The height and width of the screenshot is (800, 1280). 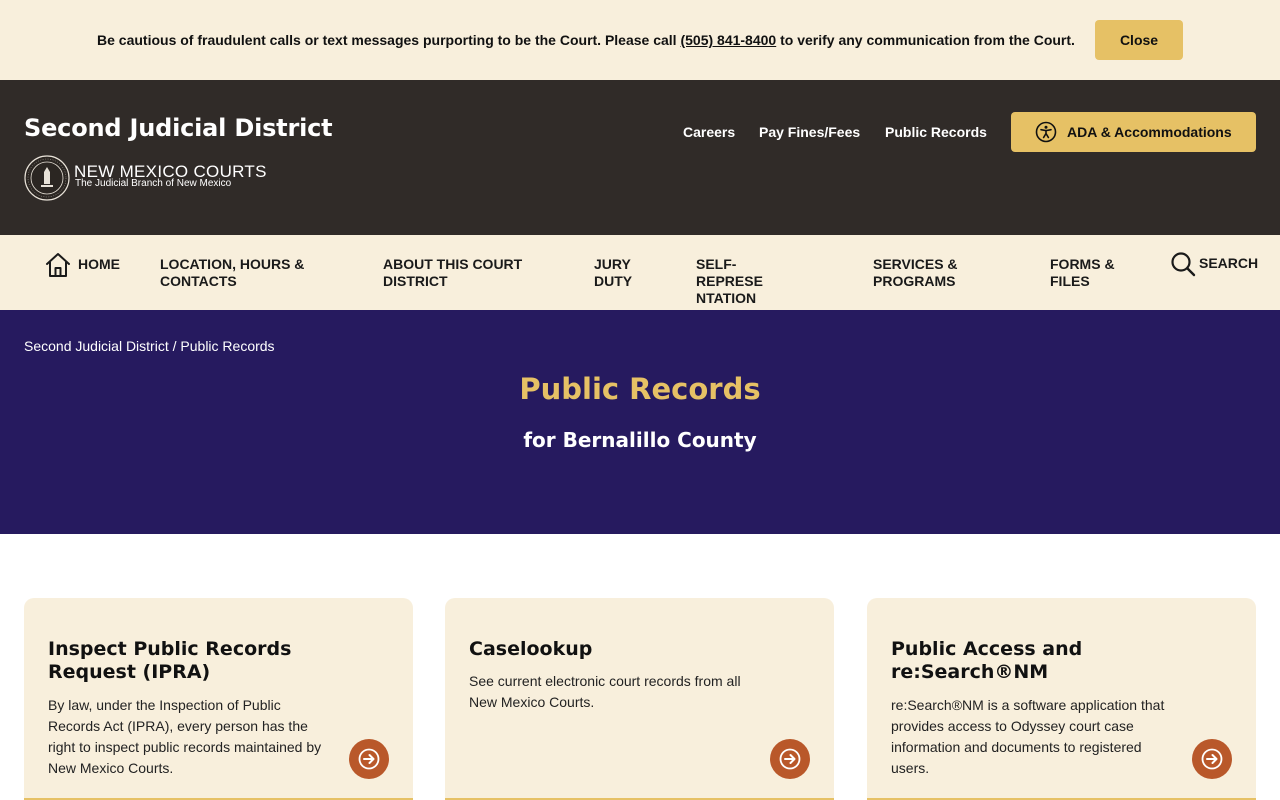 What do you see at coordinates (1046, 132) in the screenshot?
I see `accessibility-icon` at bounding box center [1046, 132].